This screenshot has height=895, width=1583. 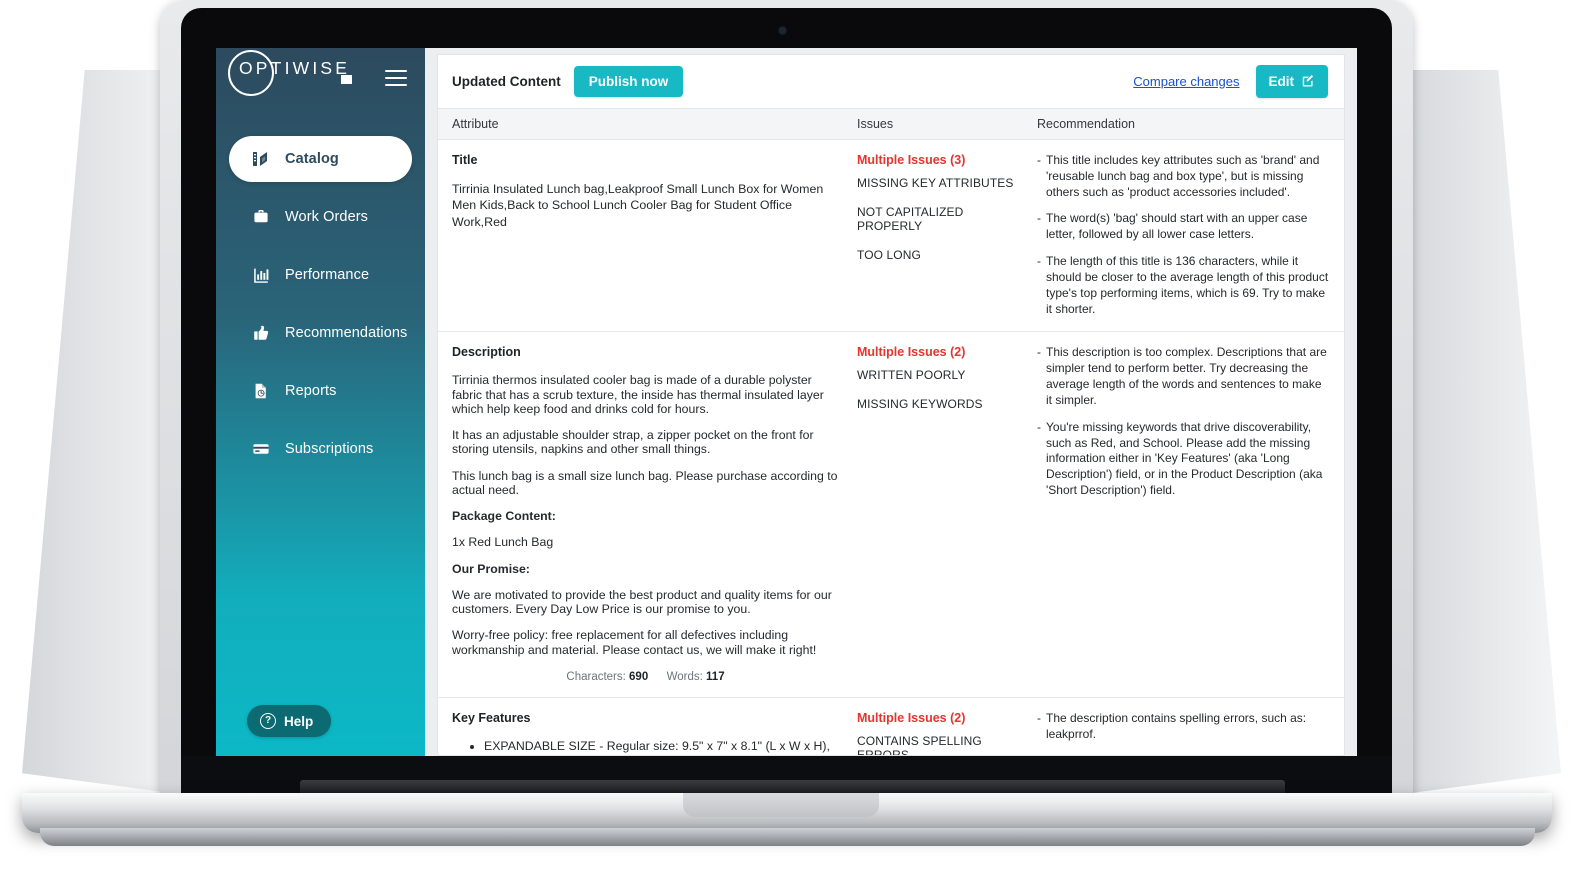 I want to click on sidebar-header: OPTIWISE, so click(x=320, y=81).